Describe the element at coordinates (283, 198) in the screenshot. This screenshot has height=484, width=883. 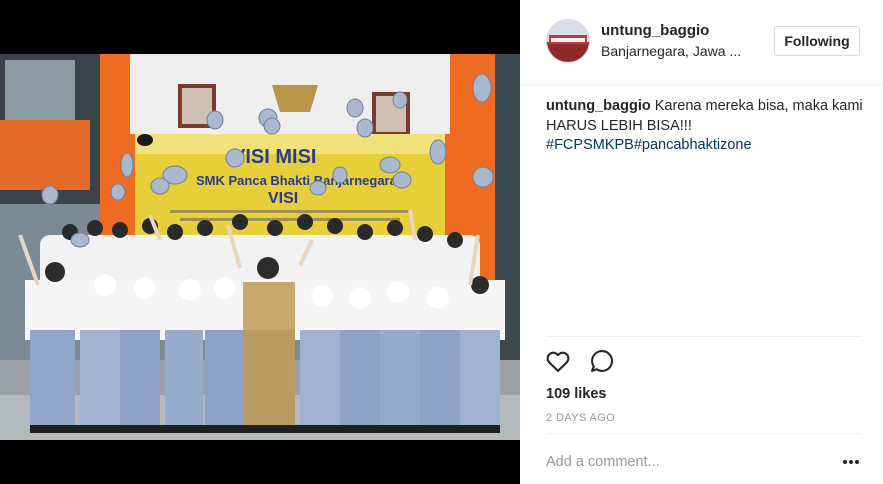
I see `banner-visi: VISI` at that location.